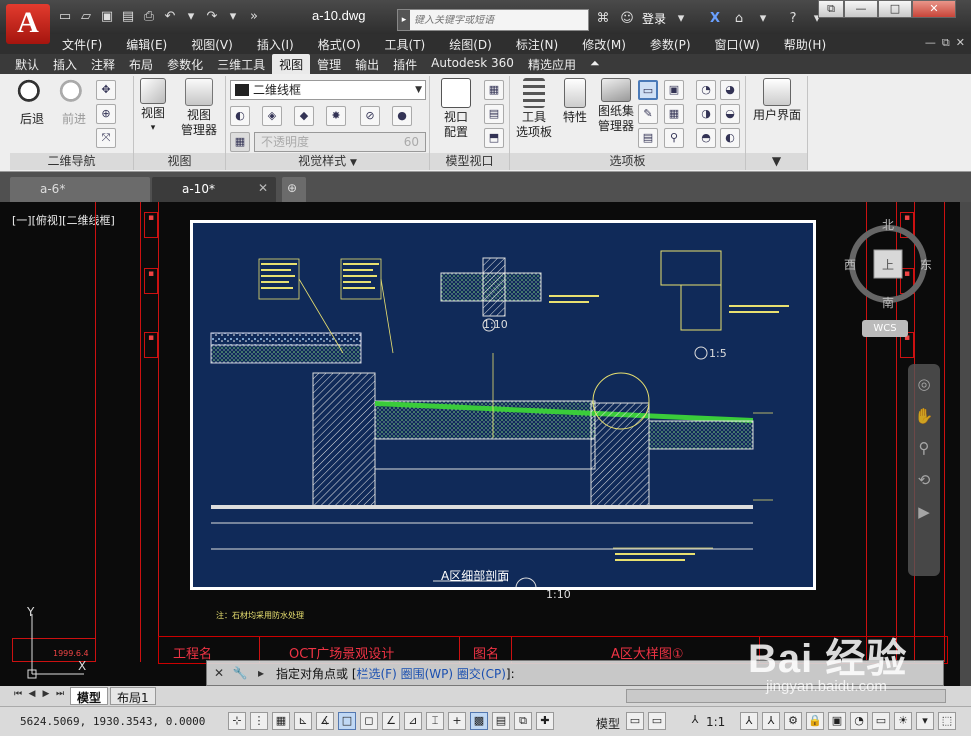 This screenshot has width=971, height=736. I want to click on infer-constraints-icon: ⊹, so click(237, 721).